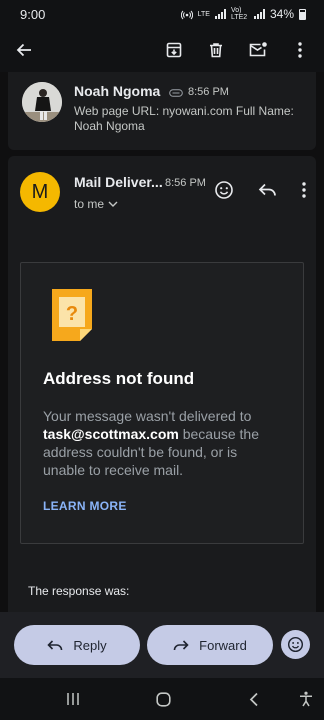 The height and width of the screenshot is (720, 324). I want to click on home-icon, so click(163, 699).